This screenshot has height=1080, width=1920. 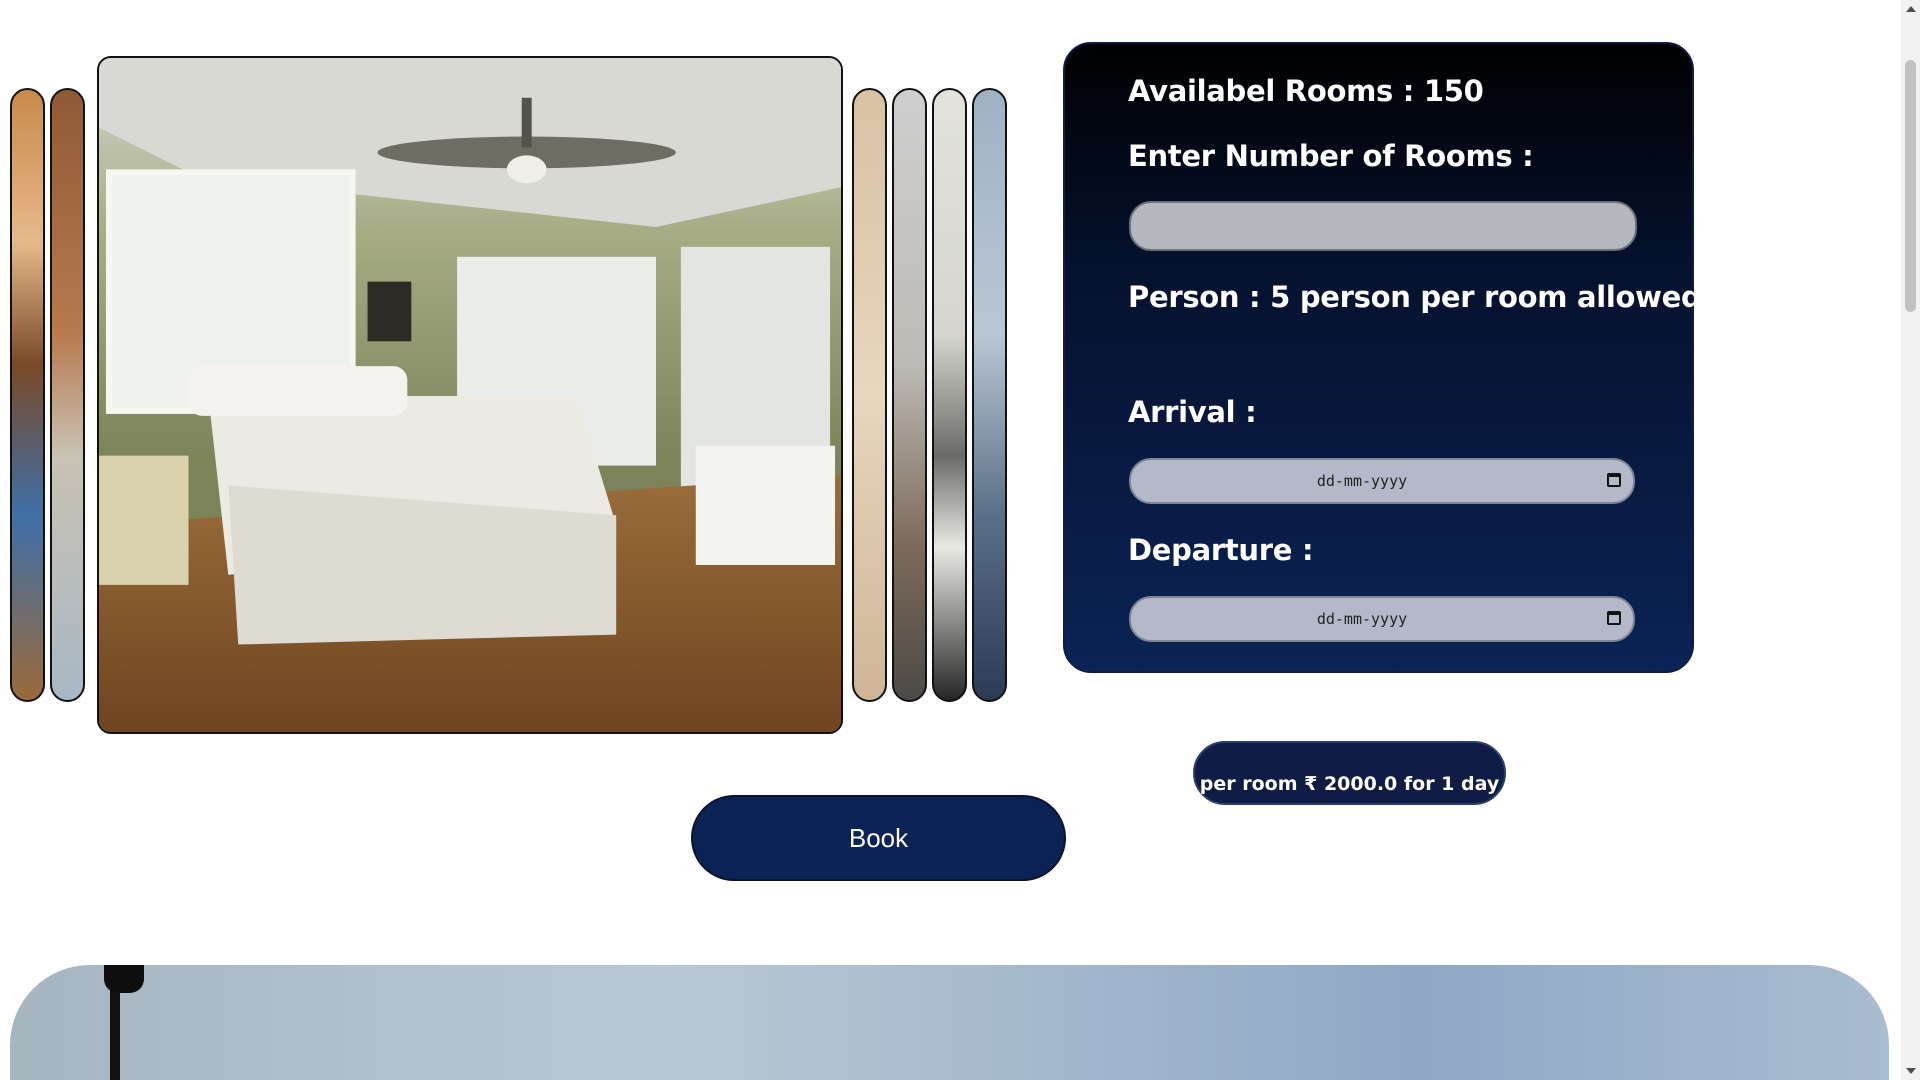 I want to click on departure-date-placeholder: dd-mm-yyyy, so click(x=1362, y=619).